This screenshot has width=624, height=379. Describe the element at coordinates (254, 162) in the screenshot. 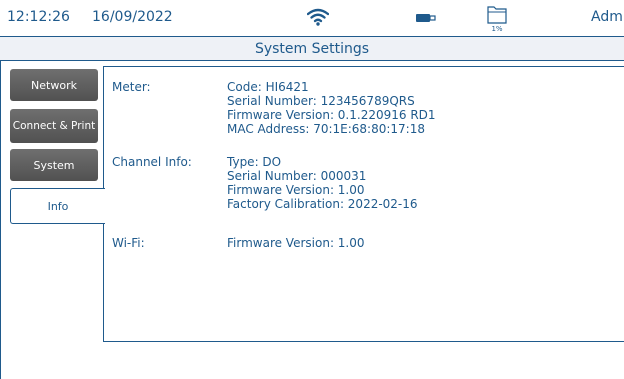

I see `channel-type: Type: DO` at that location.